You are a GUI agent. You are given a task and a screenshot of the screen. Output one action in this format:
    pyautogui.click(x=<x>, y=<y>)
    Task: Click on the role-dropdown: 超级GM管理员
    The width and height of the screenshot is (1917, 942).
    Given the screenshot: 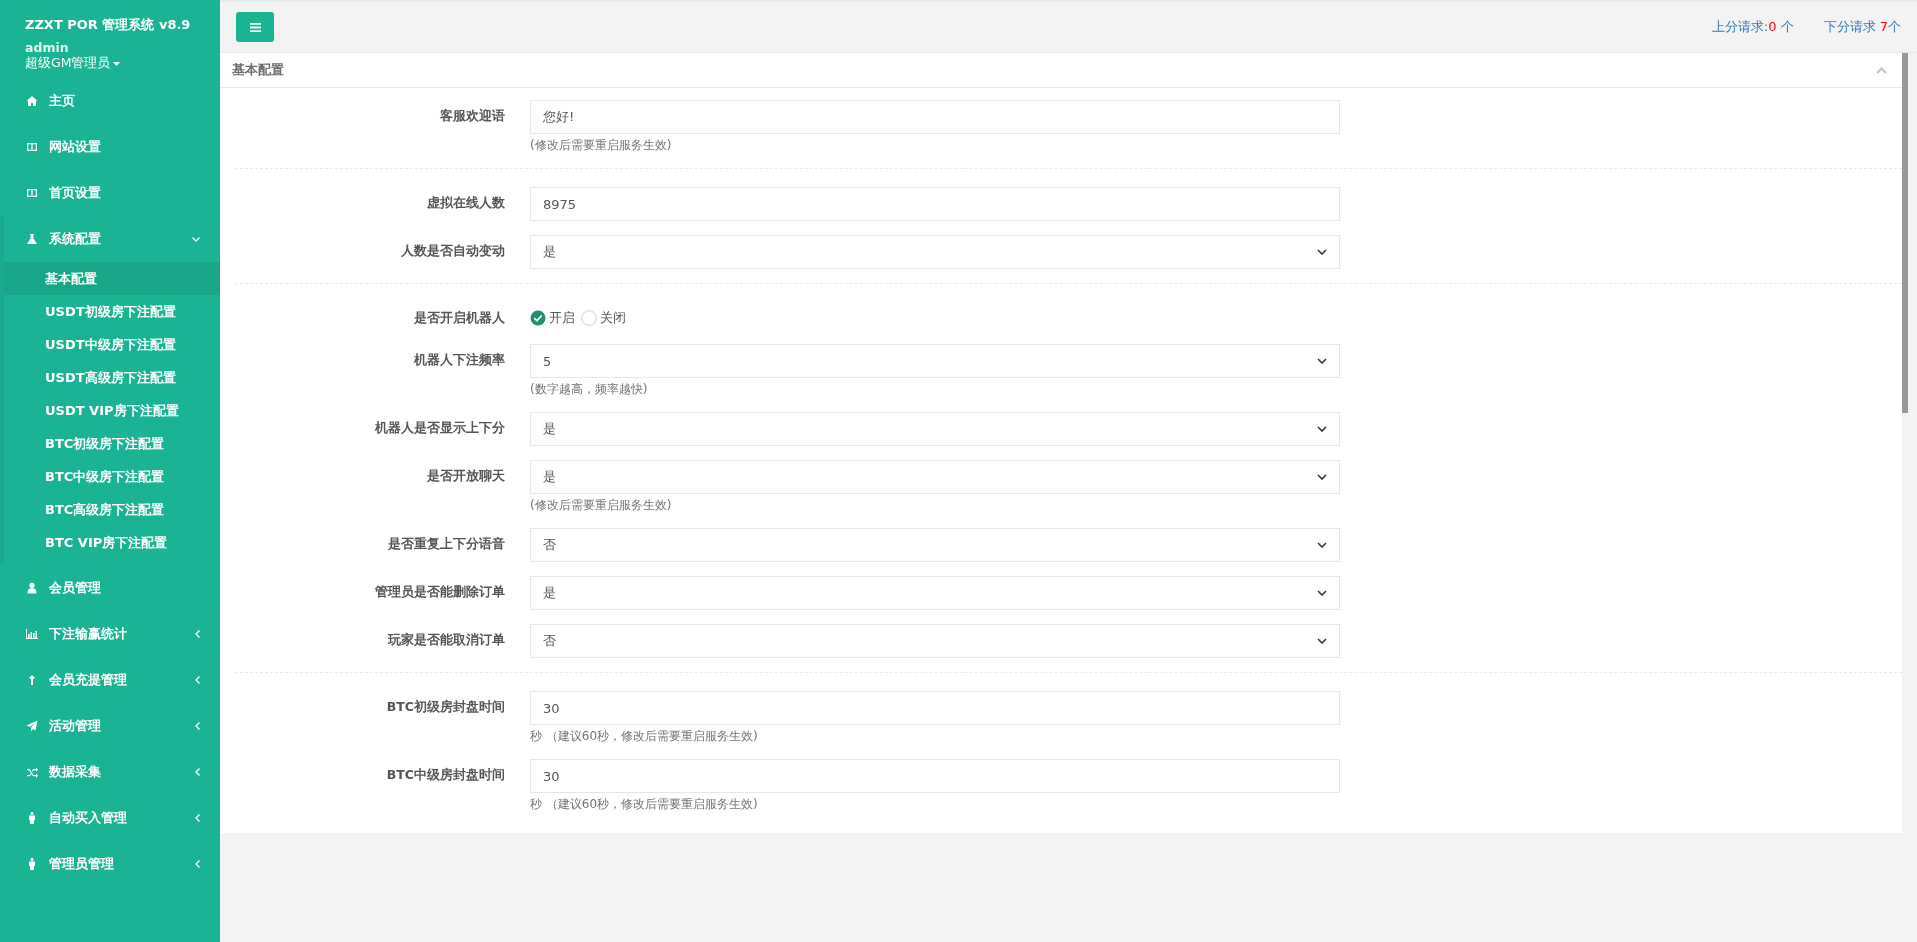 What is the action you would take?
    pyautogui.click(x=73, y=63)
    